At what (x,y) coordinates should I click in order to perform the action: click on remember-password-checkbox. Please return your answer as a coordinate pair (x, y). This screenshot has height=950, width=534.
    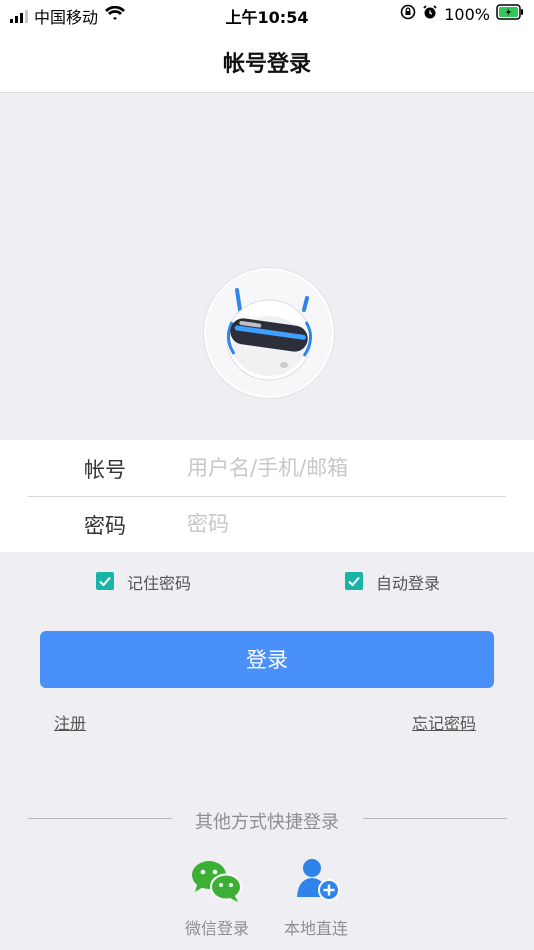
    Looking at the image, I should click on (105, 581).